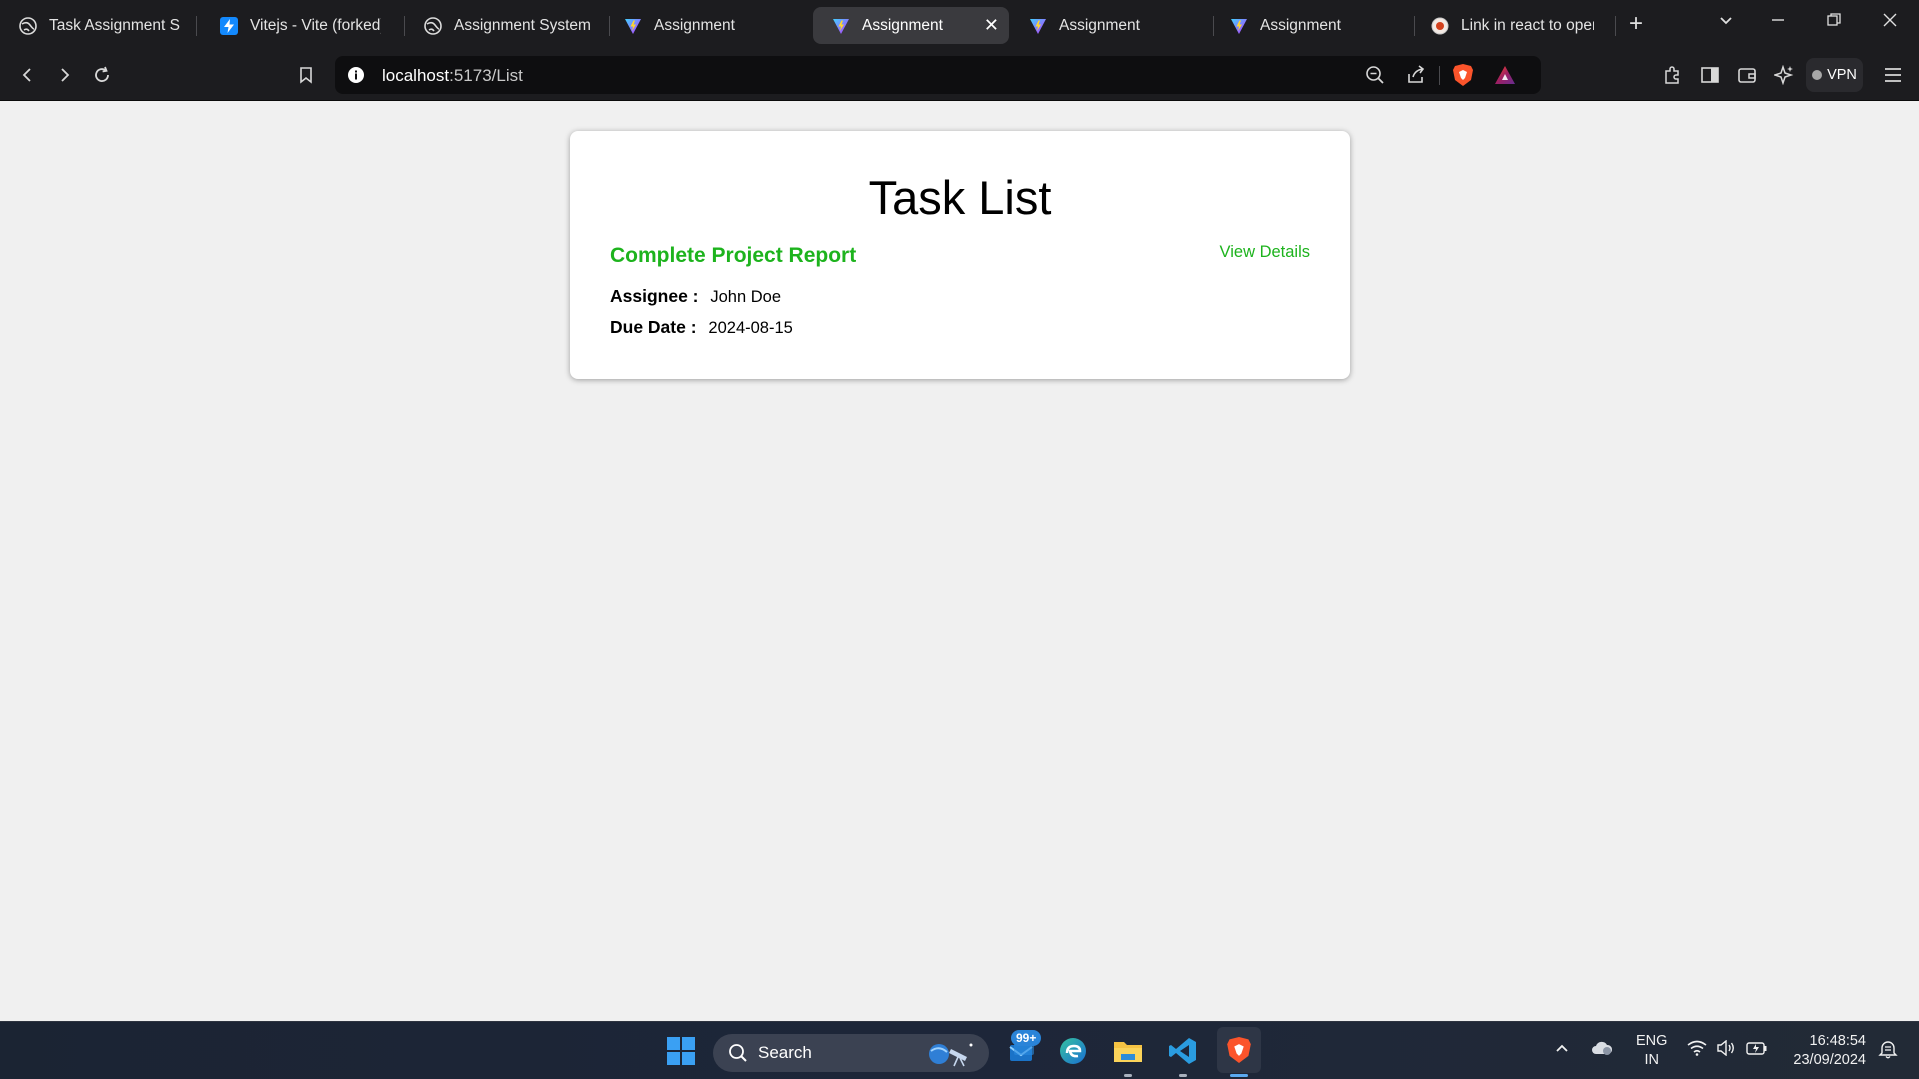 The height and width of the screenshot is (1079, 1919). What do you see at coordinates (938, 75) in the screenshot?
I see `address-bar: localhost:5173/List` at bounding box center [938, 75].